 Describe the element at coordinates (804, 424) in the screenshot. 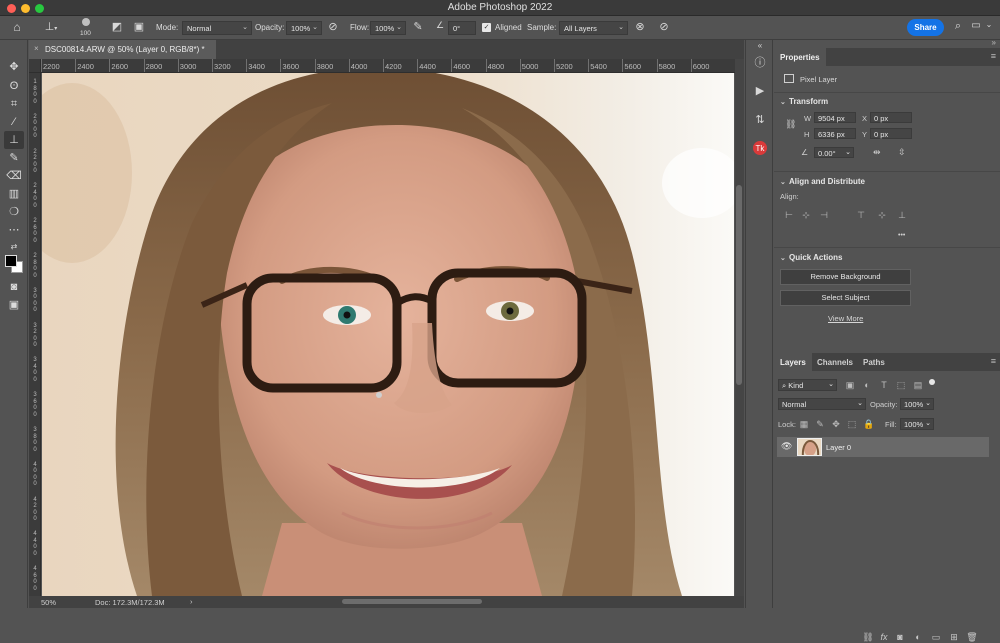

I see `lock-transparent-icon: ▦` at that location.